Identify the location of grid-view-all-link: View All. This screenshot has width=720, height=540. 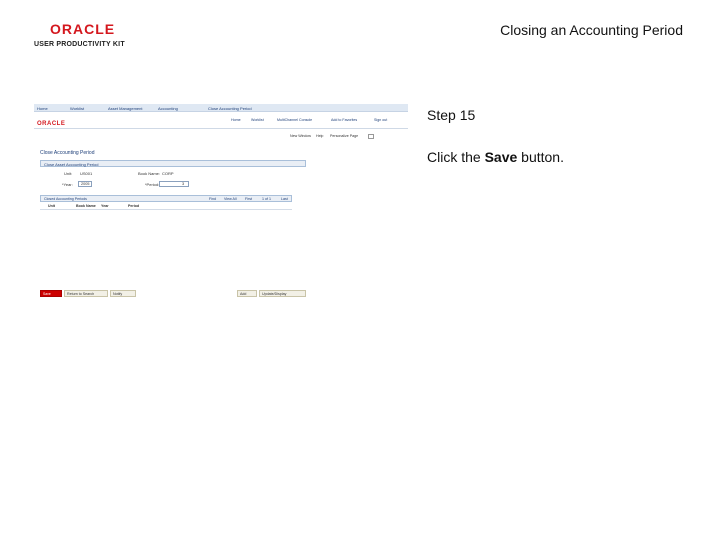
(230, 199).